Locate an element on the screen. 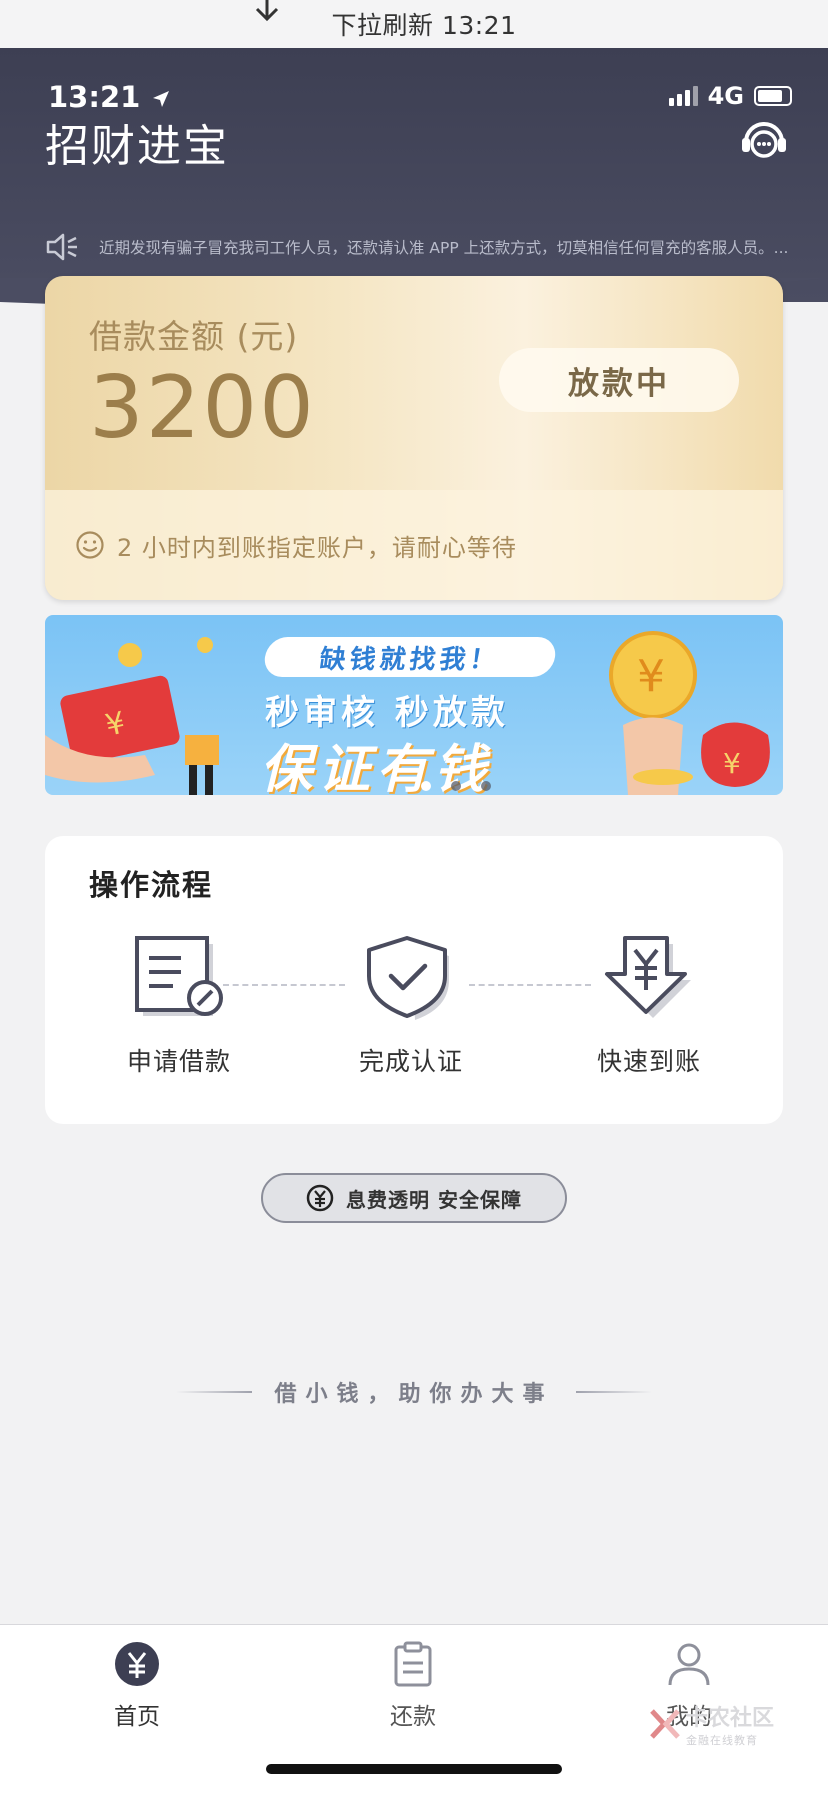 The image size is (828, 1793). page-title: 招财进宝 is located at coordinates (137, 146).